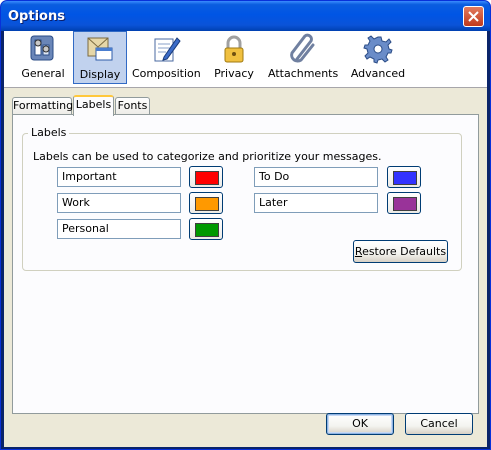 The width and height of the screenshot is (491, 450). Describe the element at coordinates (378, 49) in the screenshot. I see `gear-icon` at that location.